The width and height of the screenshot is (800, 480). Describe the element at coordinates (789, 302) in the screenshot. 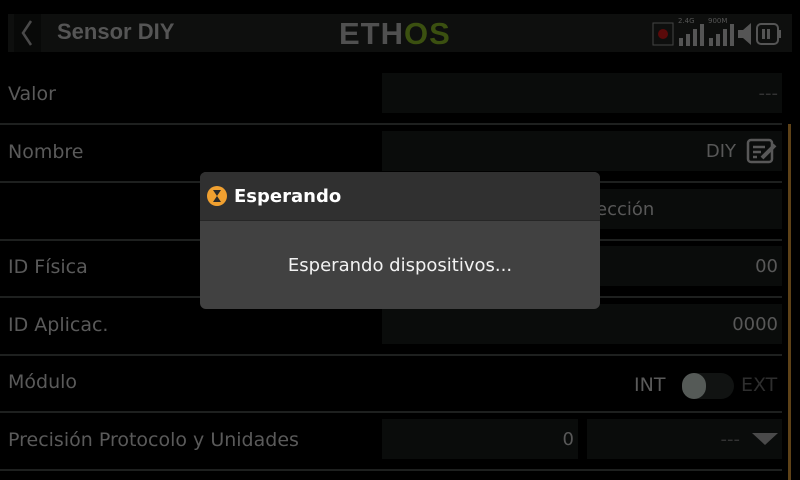

I see `scrollbar` at that location.